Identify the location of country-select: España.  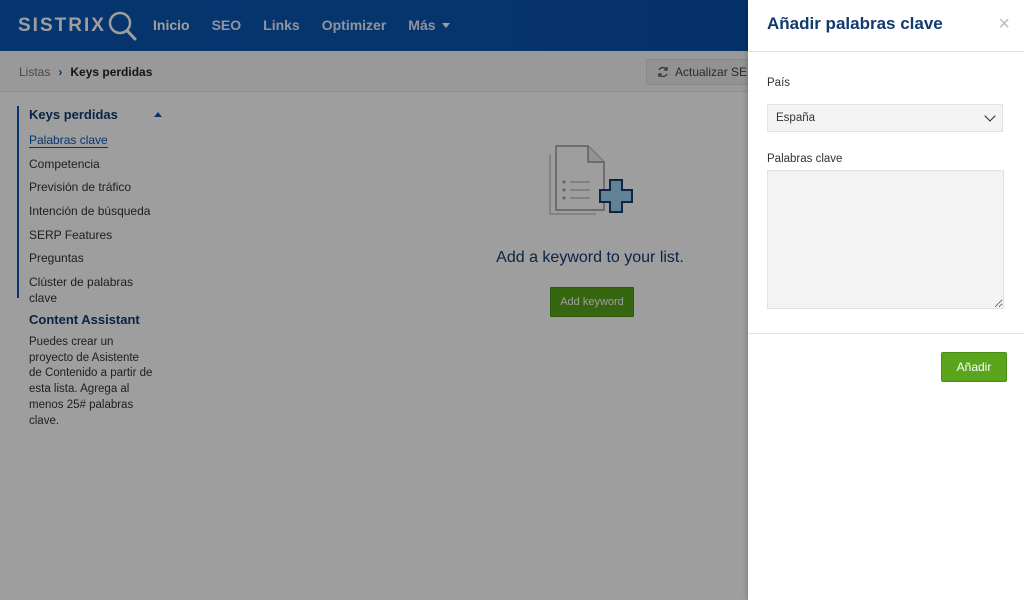
(885, 118).